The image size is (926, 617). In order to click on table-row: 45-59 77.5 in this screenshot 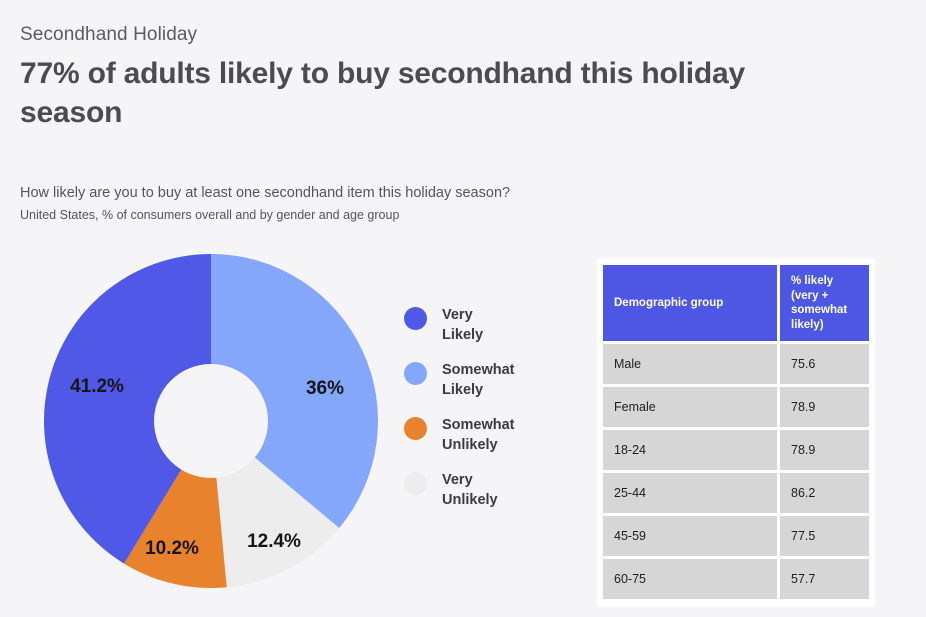, I will do `click(736, 536)`.